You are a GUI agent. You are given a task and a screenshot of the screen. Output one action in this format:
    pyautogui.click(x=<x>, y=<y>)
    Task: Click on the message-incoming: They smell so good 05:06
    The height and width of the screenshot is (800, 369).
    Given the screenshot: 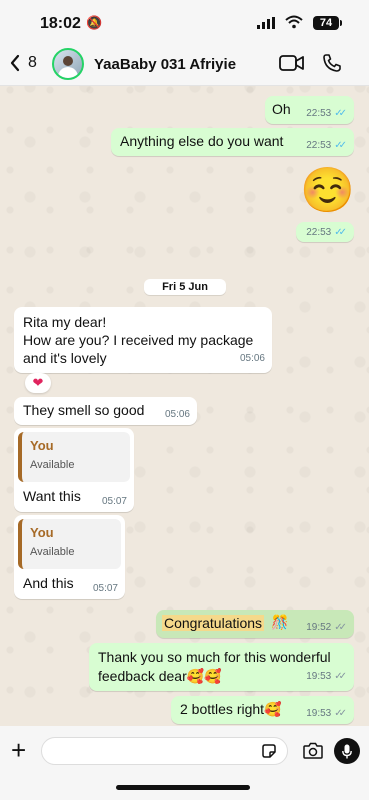 What is the action you would take?
    pyautogui.click(x=105, y=411)
    